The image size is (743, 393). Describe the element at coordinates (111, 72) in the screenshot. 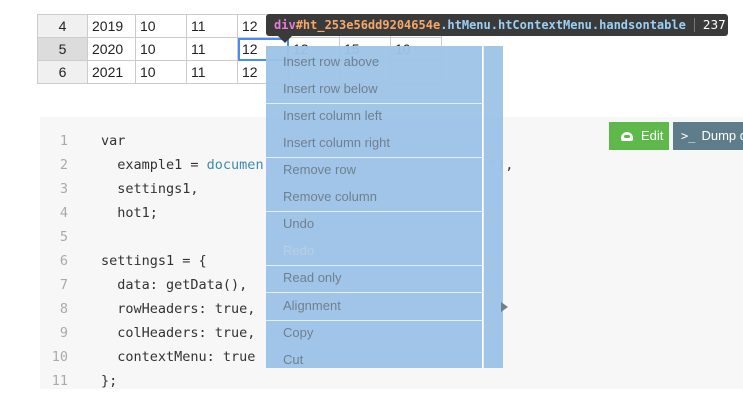

I see `table-cell: 2021` at that location.